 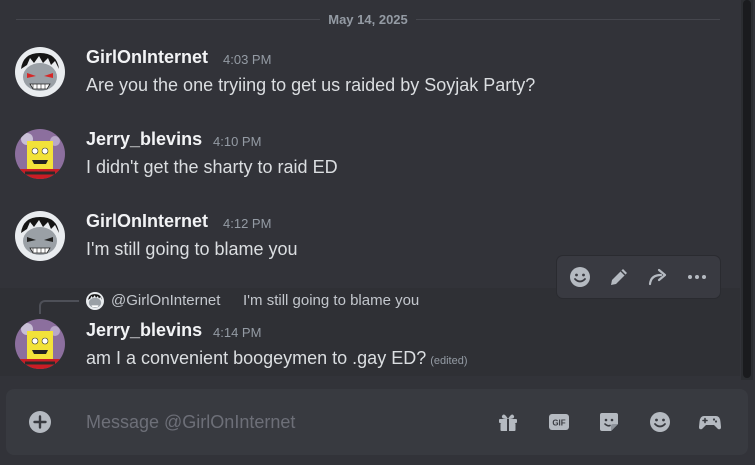 I want to click on message-composer: GIF, so click(x=377, y=422).